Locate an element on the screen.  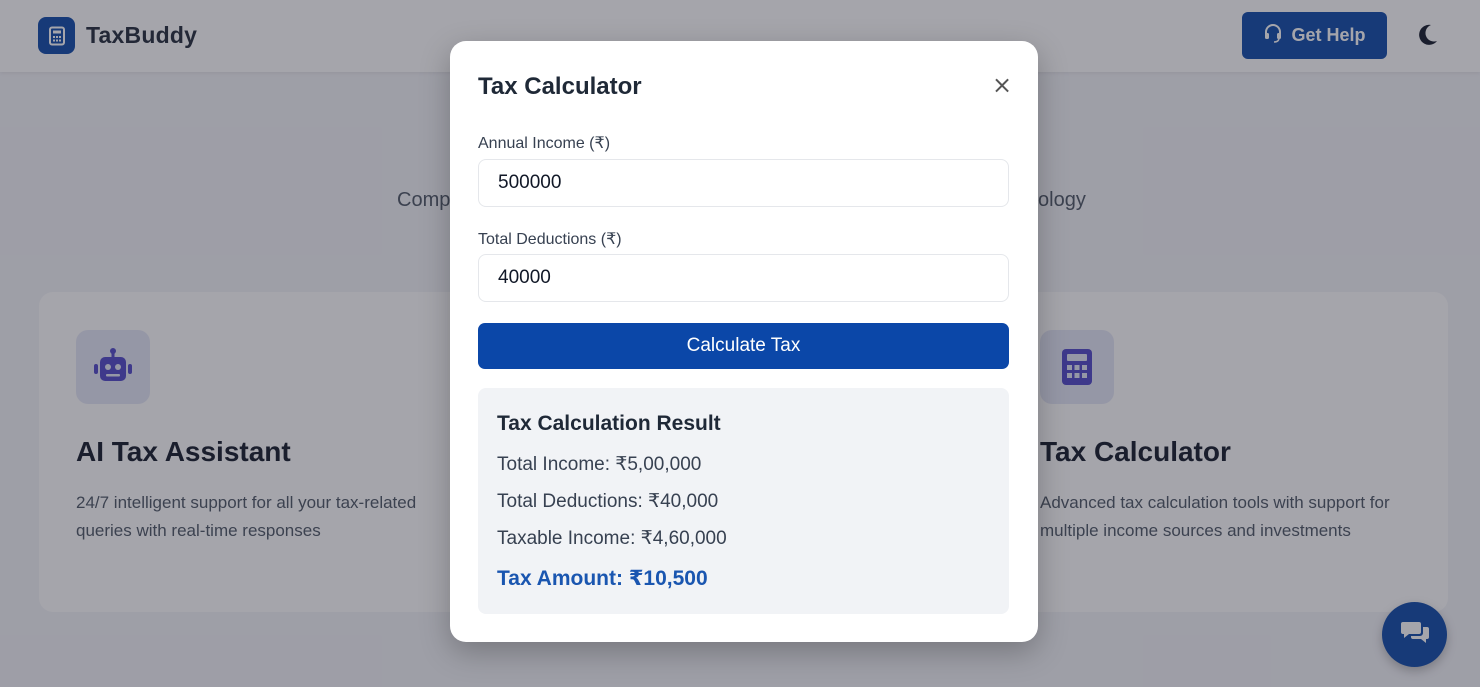
total-deductions-input is located at coordinates (743, 278).